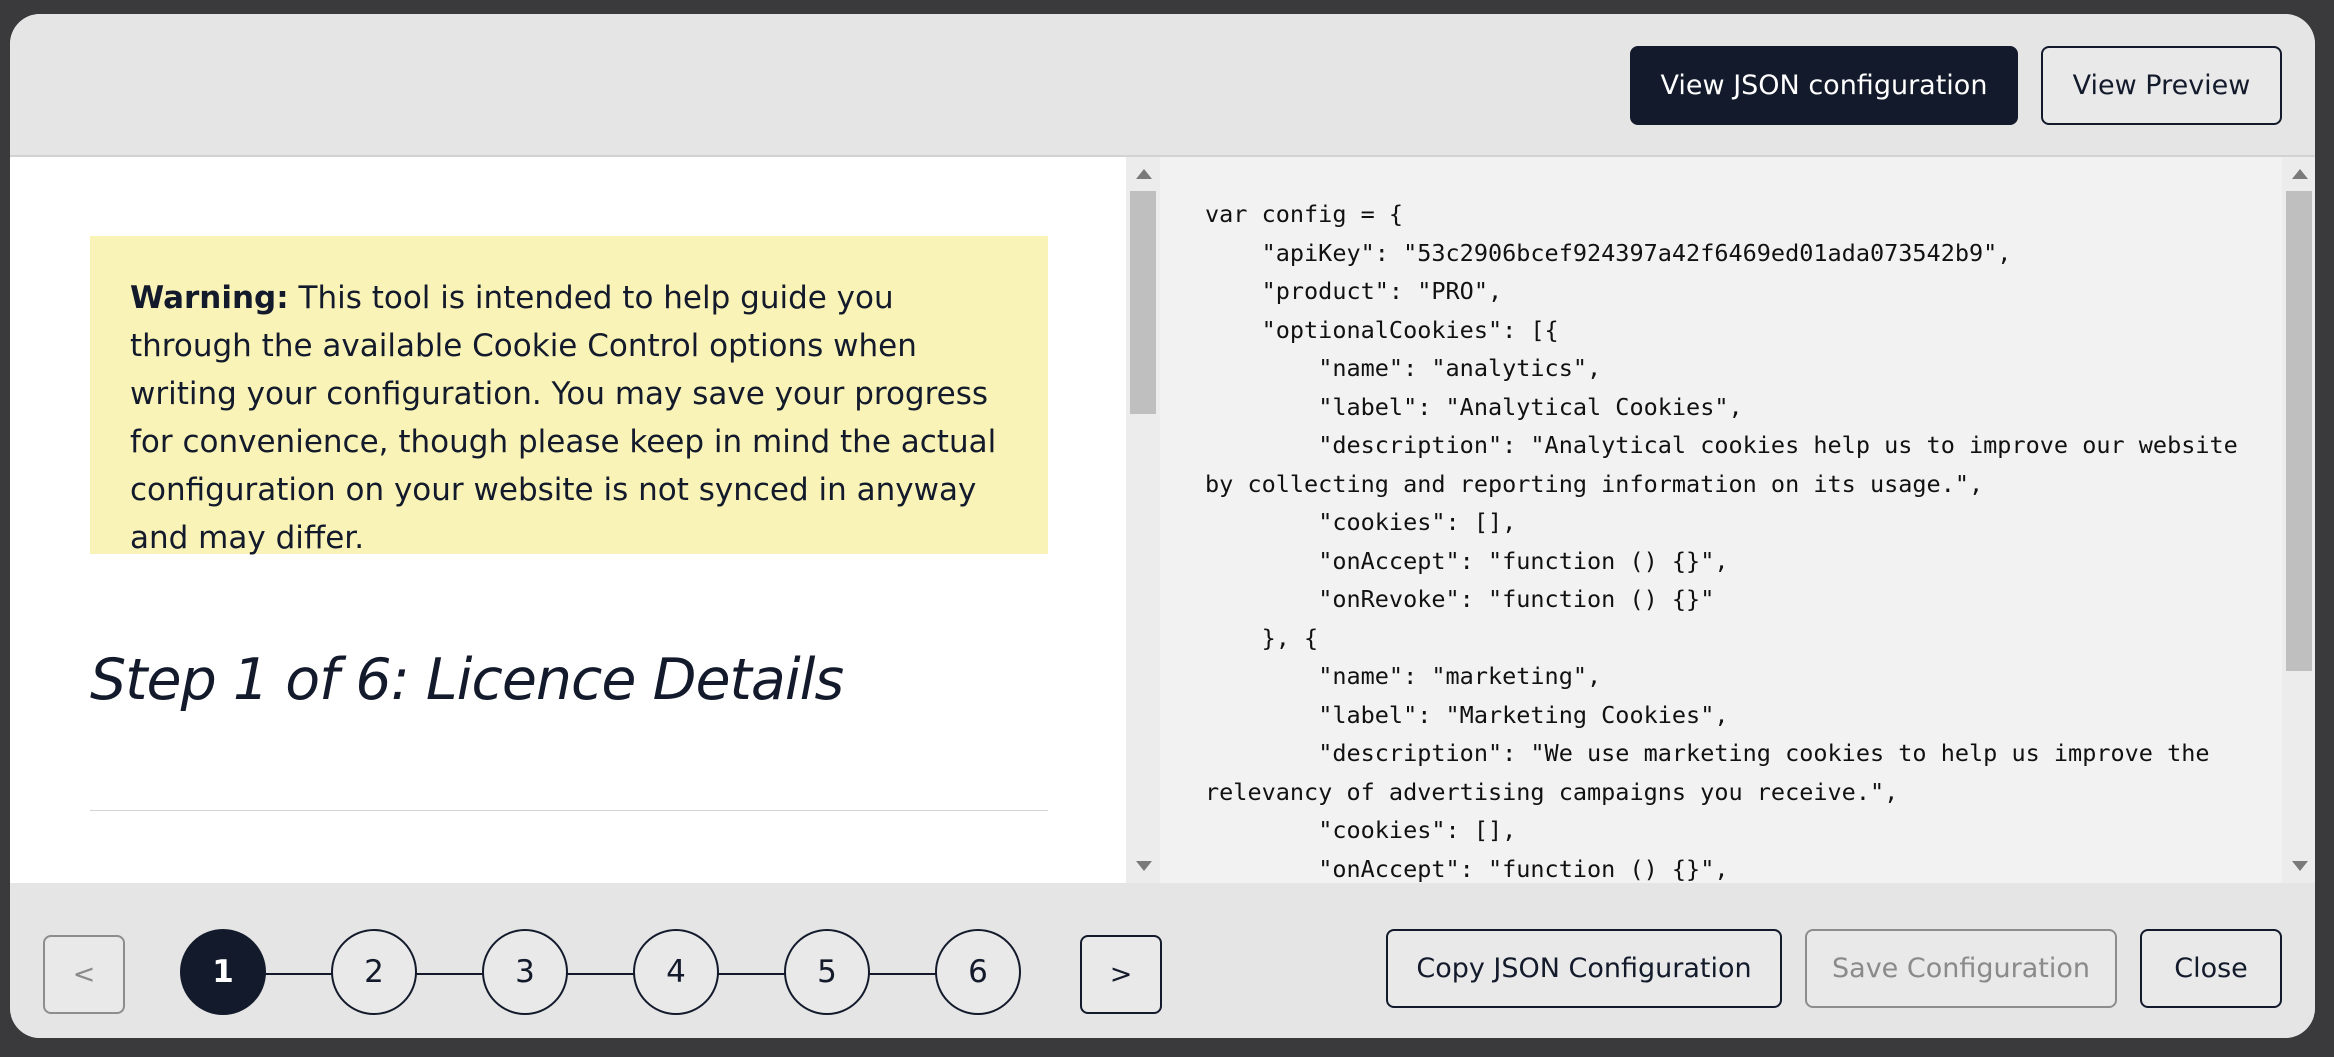  Describe the element at coordinates (1121, 974) in the screenshot. I see `next-step-button: >` at that location.